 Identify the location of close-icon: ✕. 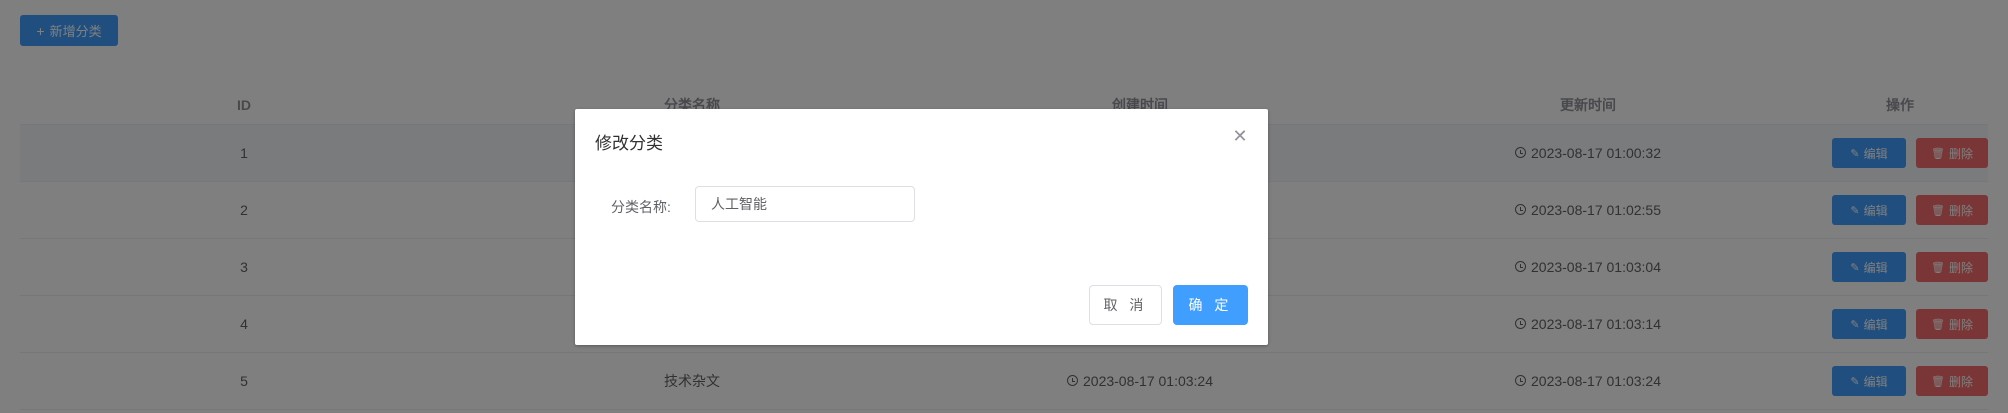
(1240, 136).